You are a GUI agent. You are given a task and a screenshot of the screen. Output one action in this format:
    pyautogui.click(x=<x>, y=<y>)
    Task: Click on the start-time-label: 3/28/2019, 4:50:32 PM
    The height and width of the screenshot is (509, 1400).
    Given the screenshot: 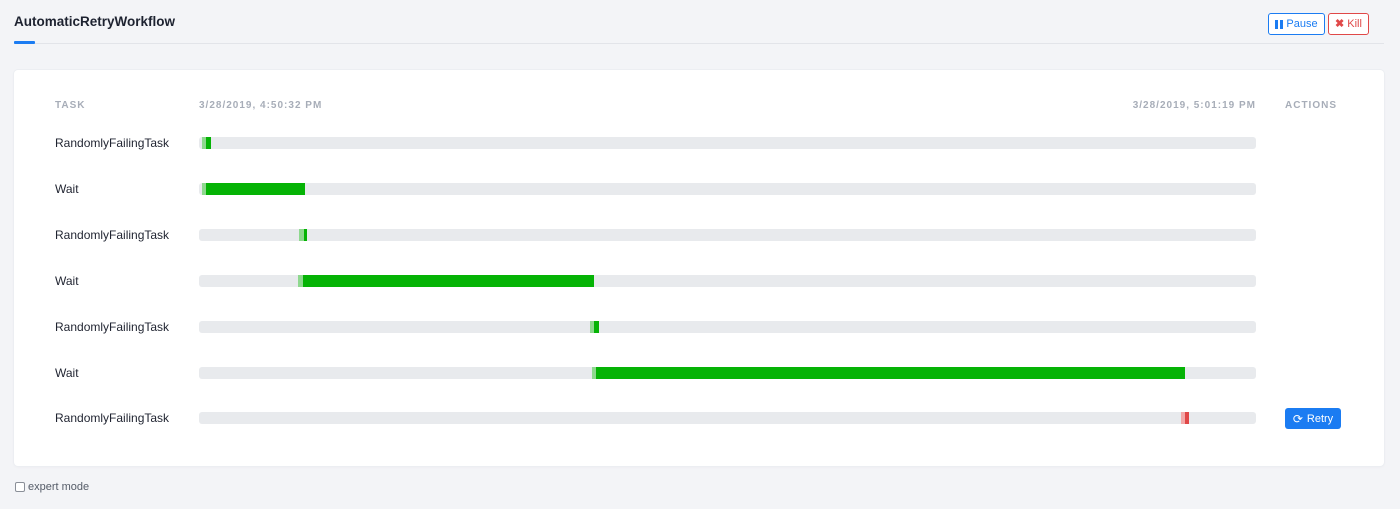 What is the action you would take?
    pyautogui.click(x=261, y=105)
    